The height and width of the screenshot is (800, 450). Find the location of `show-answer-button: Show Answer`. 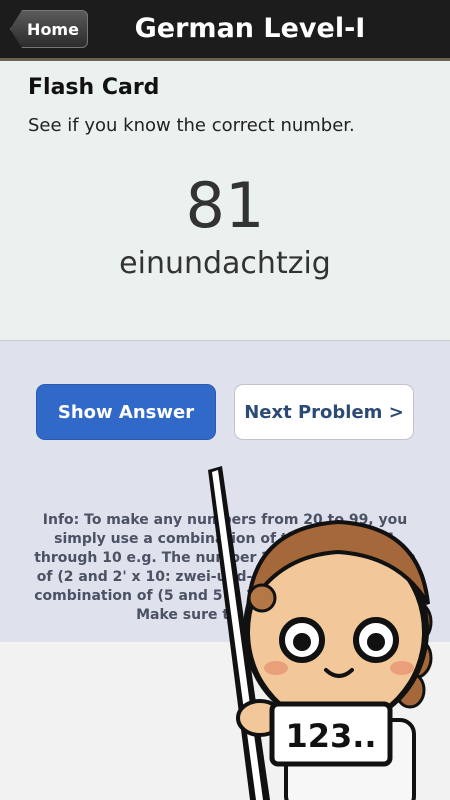

show-answer-button: Show Answer is located at coordinates (126, 412).